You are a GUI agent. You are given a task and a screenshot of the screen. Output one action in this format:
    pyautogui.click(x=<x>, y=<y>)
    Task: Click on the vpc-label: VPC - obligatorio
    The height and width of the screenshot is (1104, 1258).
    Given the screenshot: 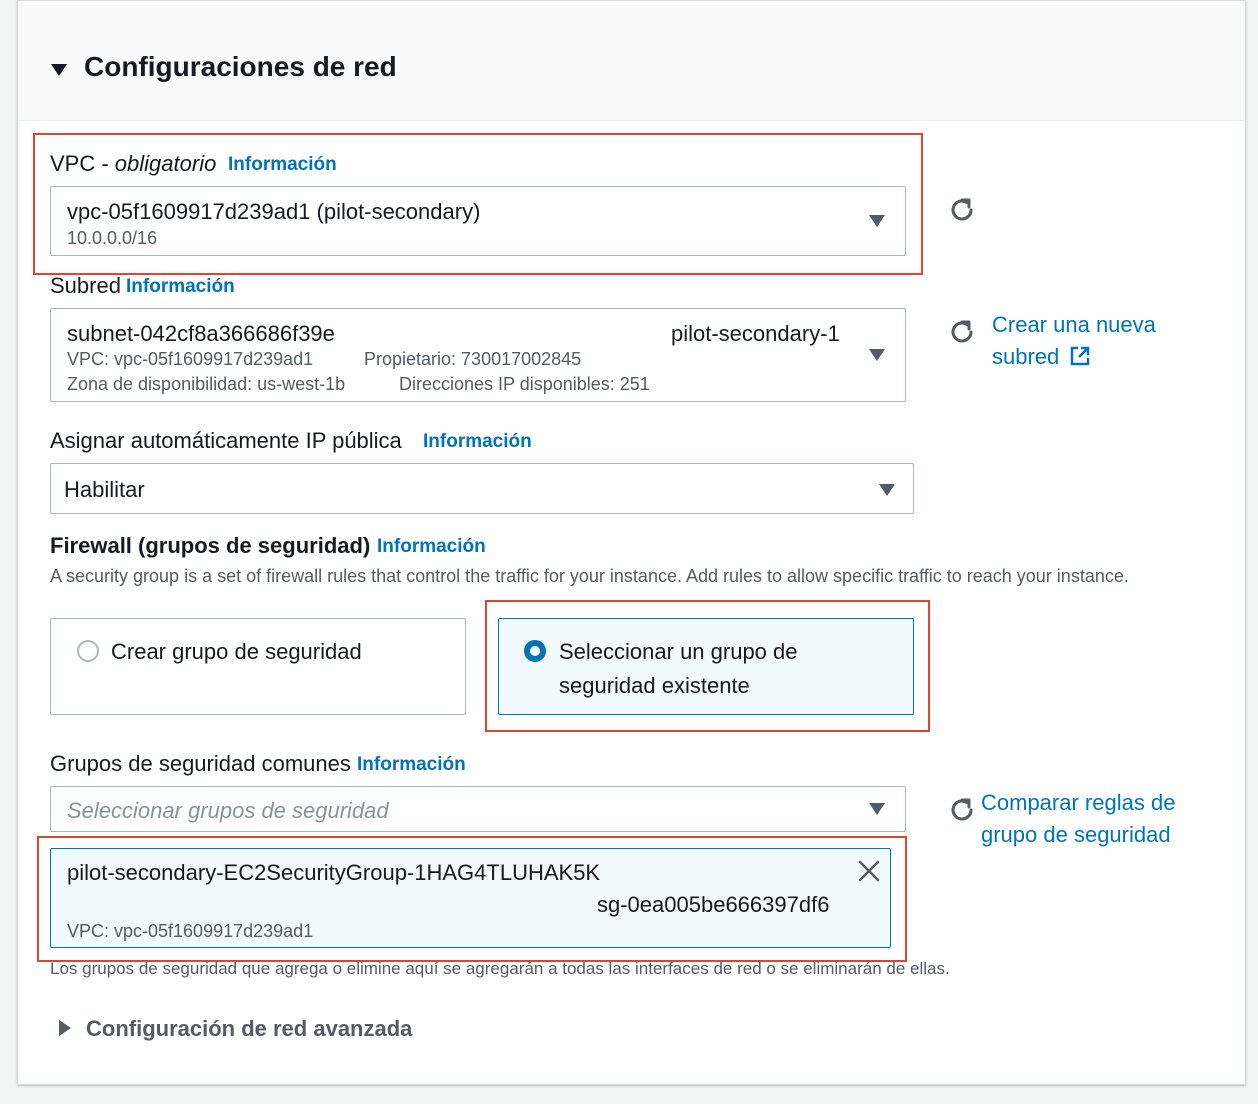 What is the action you would take?
    pyautogui.click(x=133, y=163)
    